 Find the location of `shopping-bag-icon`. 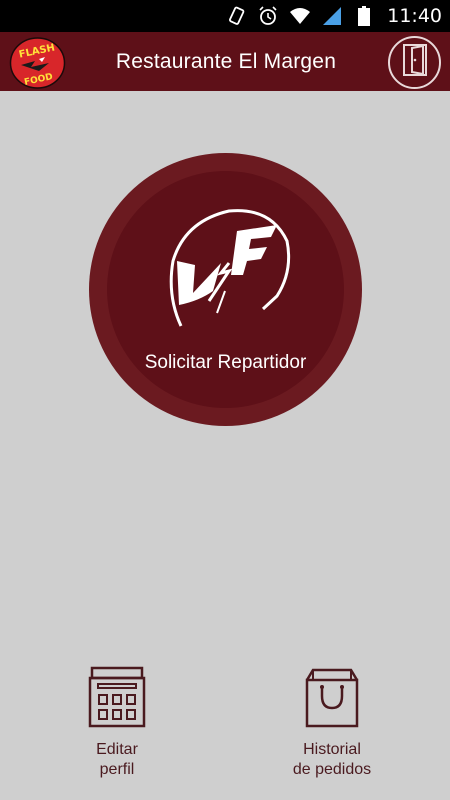

shopping-bag-icon is located at coordinates (332, 696).